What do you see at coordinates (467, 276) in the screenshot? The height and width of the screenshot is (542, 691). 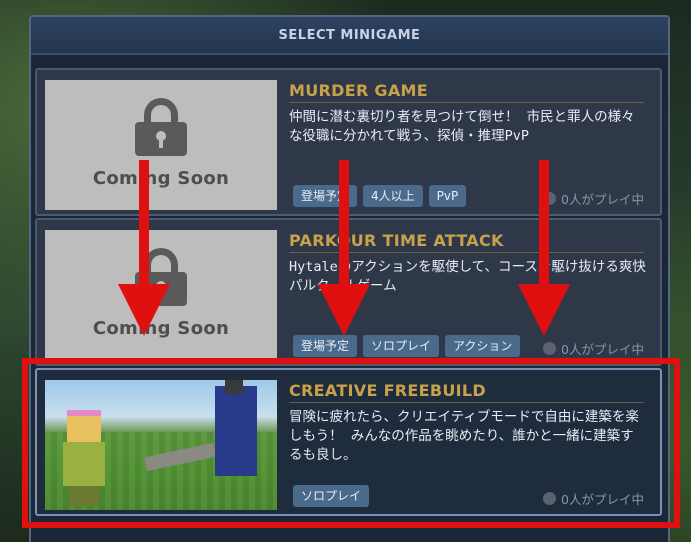 I see `game-description: Hytaleのアクションを駆使して、コースを駆け抜ける爽快パルクールゲーム` at bounding box center [467, 276].